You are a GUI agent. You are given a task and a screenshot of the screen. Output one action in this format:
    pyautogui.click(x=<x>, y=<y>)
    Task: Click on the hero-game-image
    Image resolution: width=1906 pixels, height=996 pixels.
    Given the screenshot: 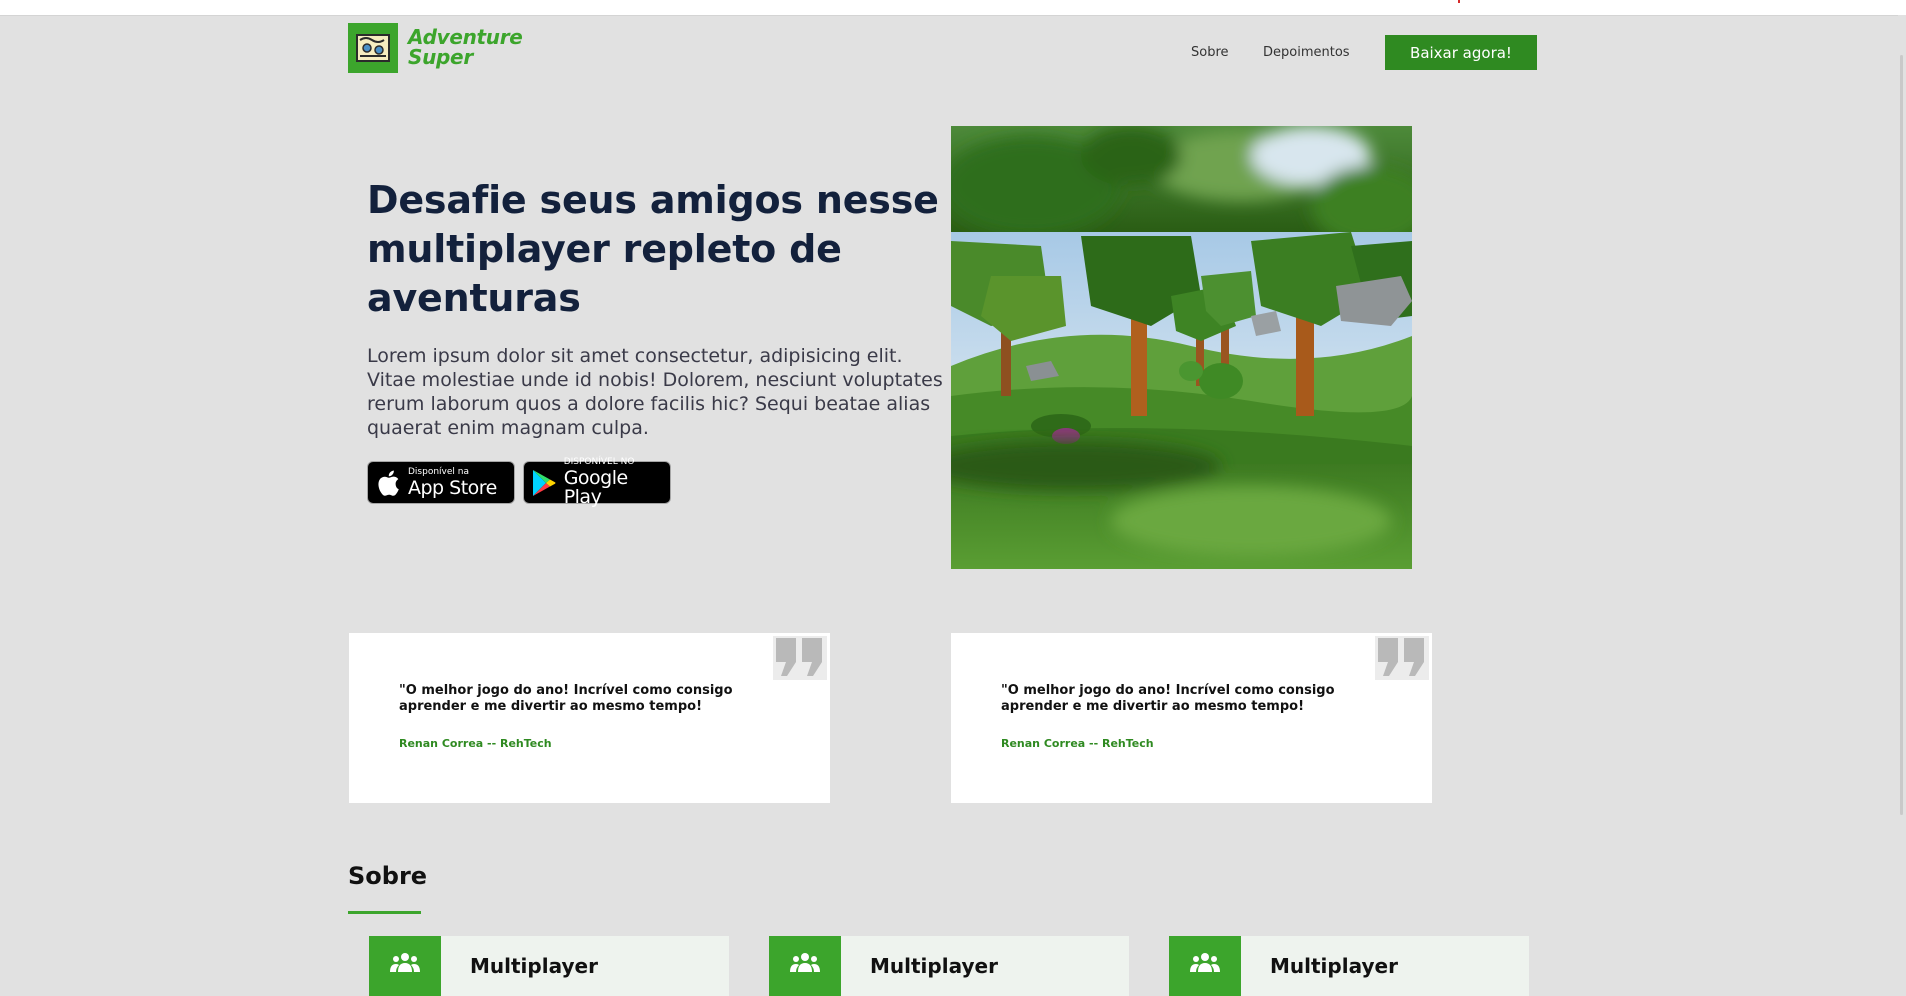 What is the action you would take?
    pyautogui.click(x=1181, y=347)
    